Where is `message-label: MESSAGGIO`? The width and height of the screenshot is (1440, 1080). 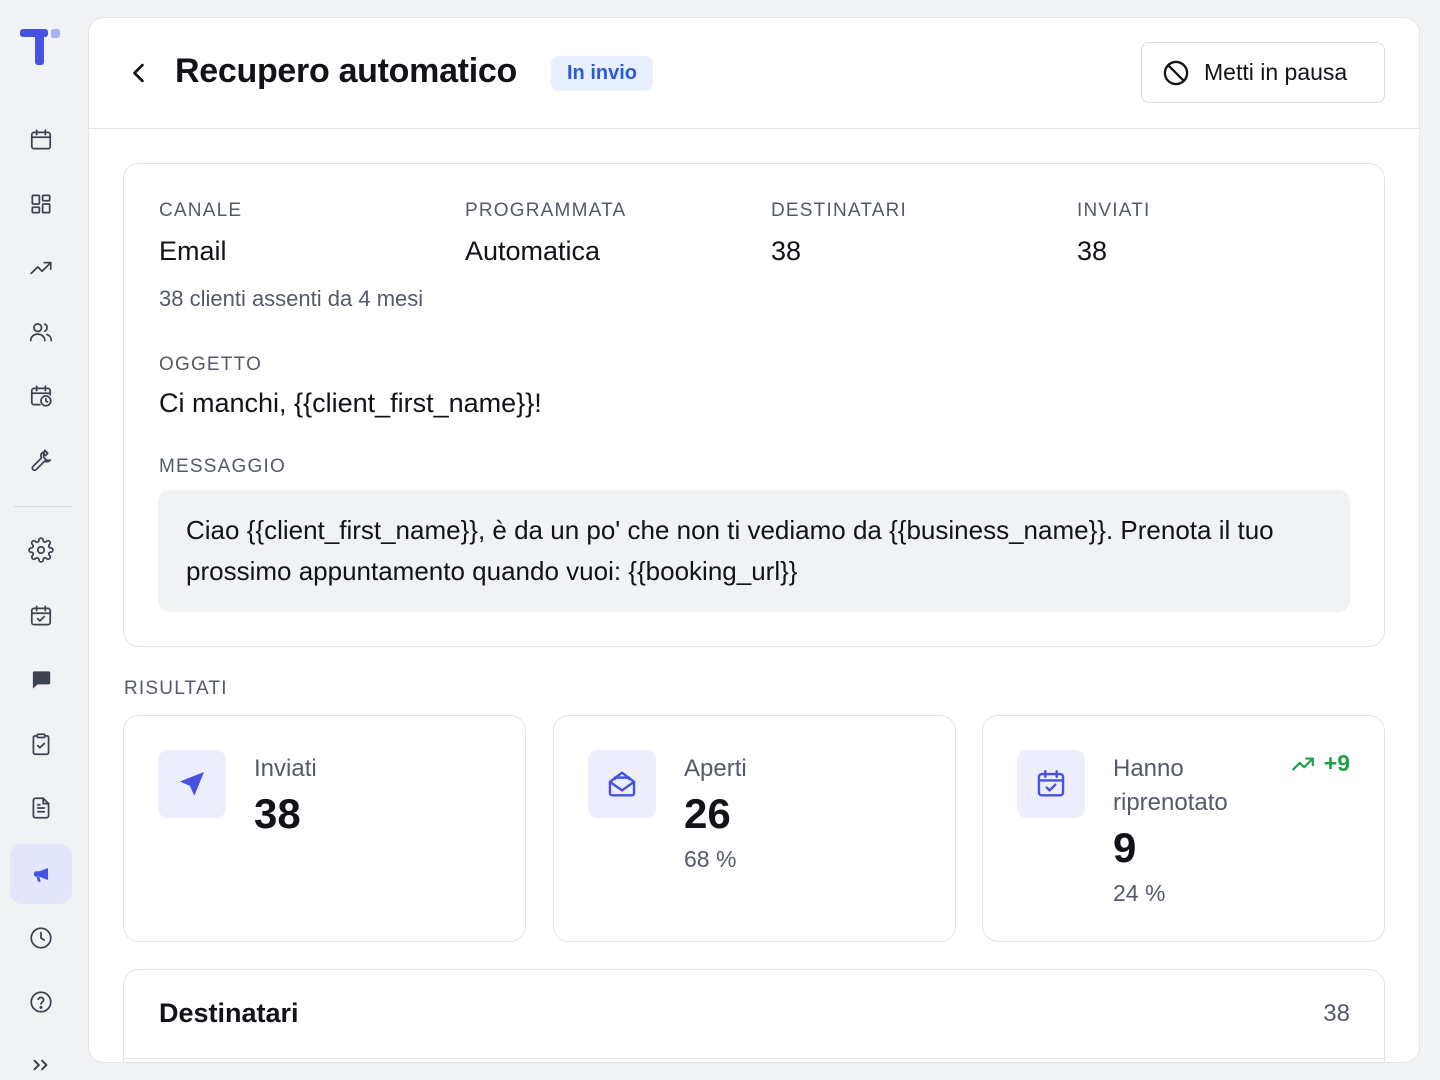 message-label: MESSAGGIO is located at coordinates (222, 466).